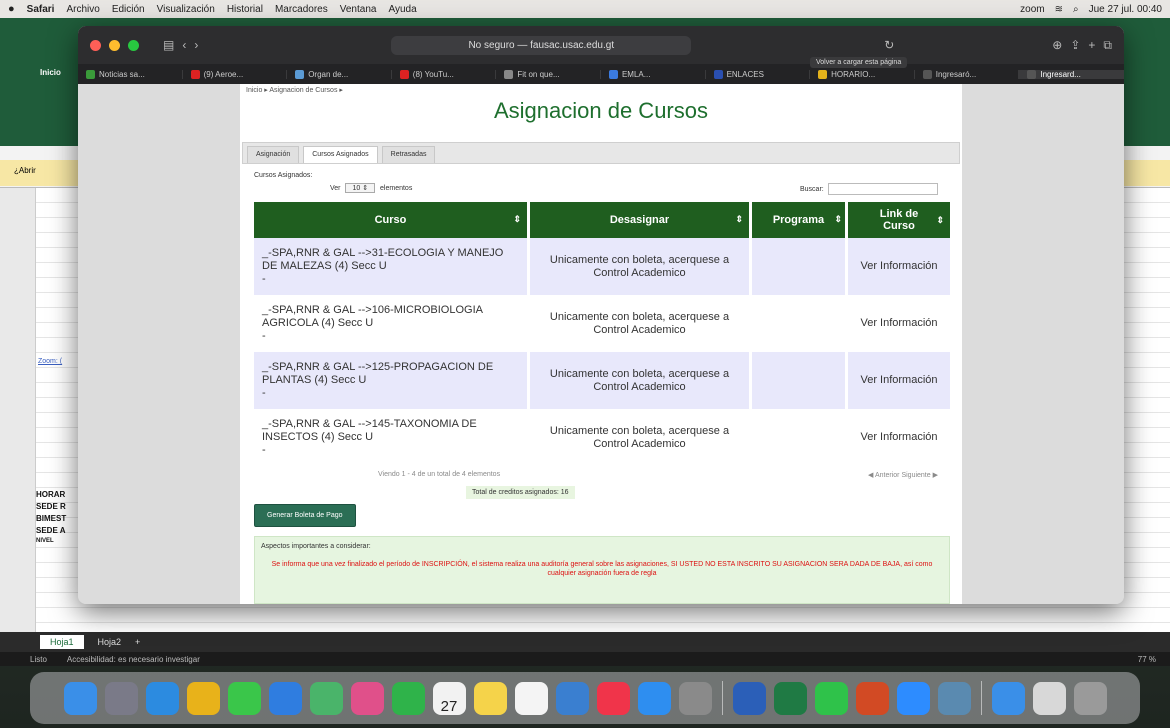  Describe the element at coordinates (51, 518) in the screenshot. I see `excel-side-label: BIMEST` at that location.